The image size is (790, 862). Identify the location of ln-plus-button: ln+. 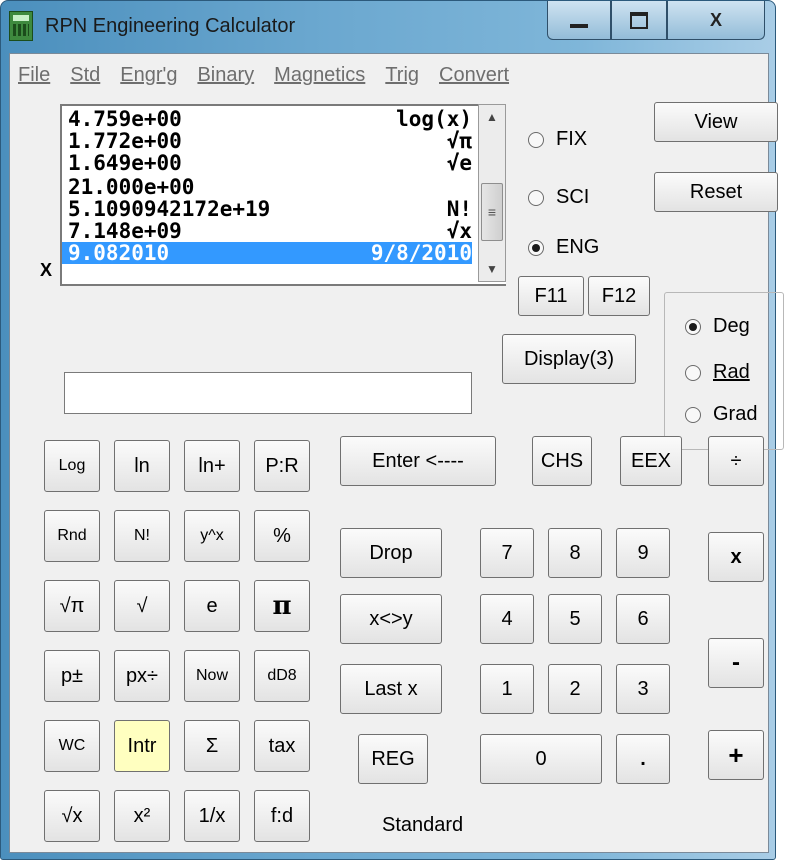
(212, 466).